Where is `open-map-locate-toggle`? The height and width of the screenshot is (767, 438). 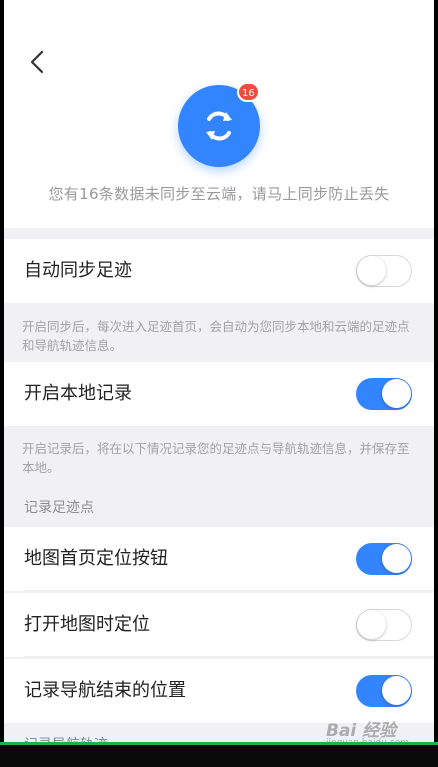
open-map-locate-toggle is located at coordinates (384, 625).